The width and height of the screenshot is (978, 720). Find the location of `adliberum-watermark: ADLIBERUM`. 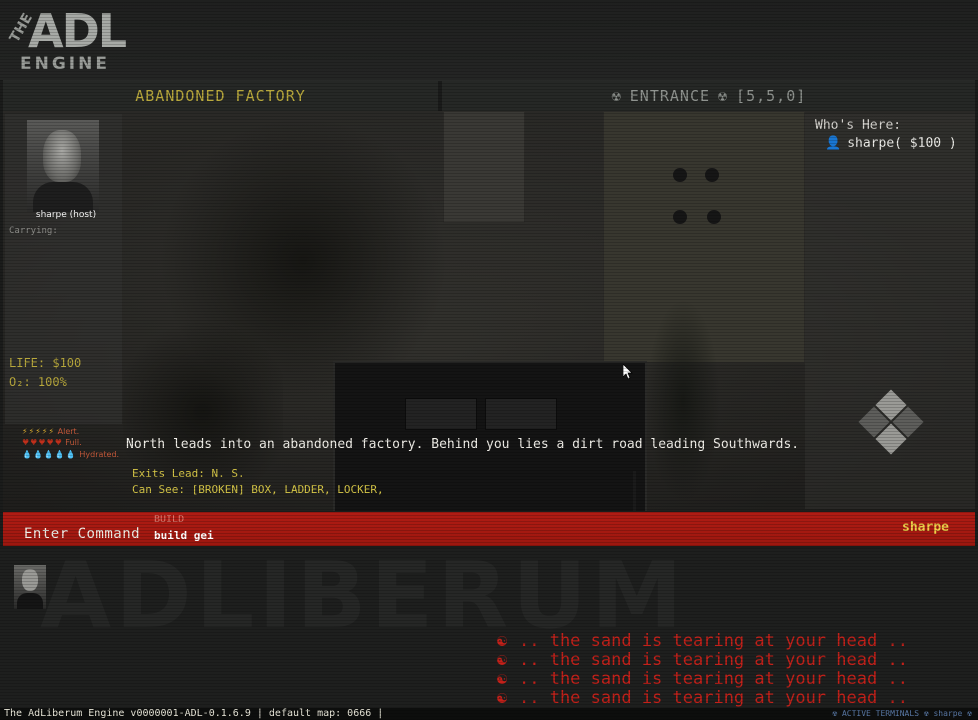

adliberum-watermark: ADLIBERUM is located at coordinates (363, 598).